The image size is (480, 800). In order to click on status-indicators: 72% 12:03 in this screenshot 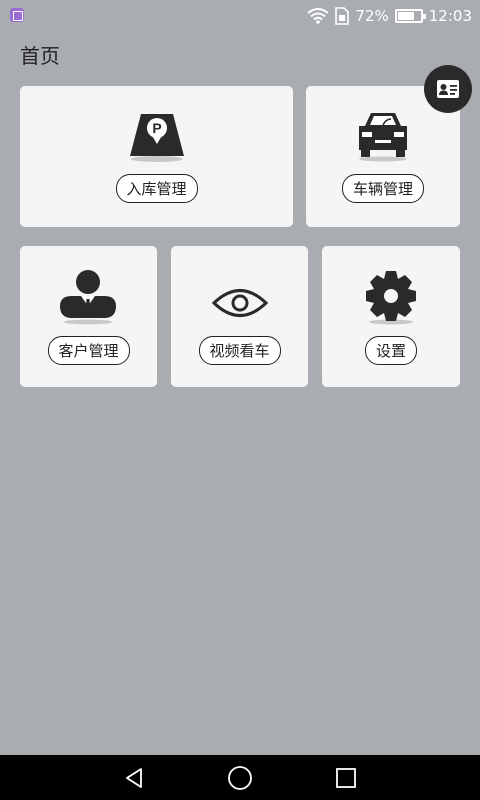, I will do `click(389, 16)`.